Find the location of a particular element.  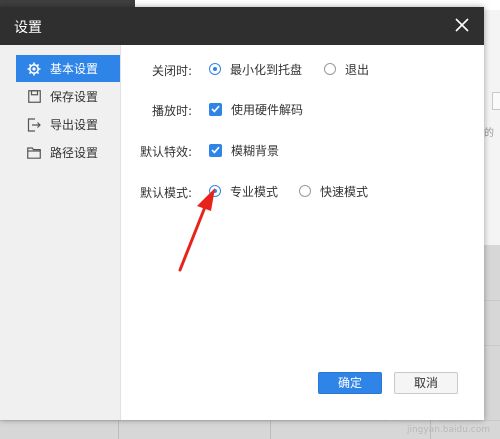

folder-icon is located at coordinates (34, 153).